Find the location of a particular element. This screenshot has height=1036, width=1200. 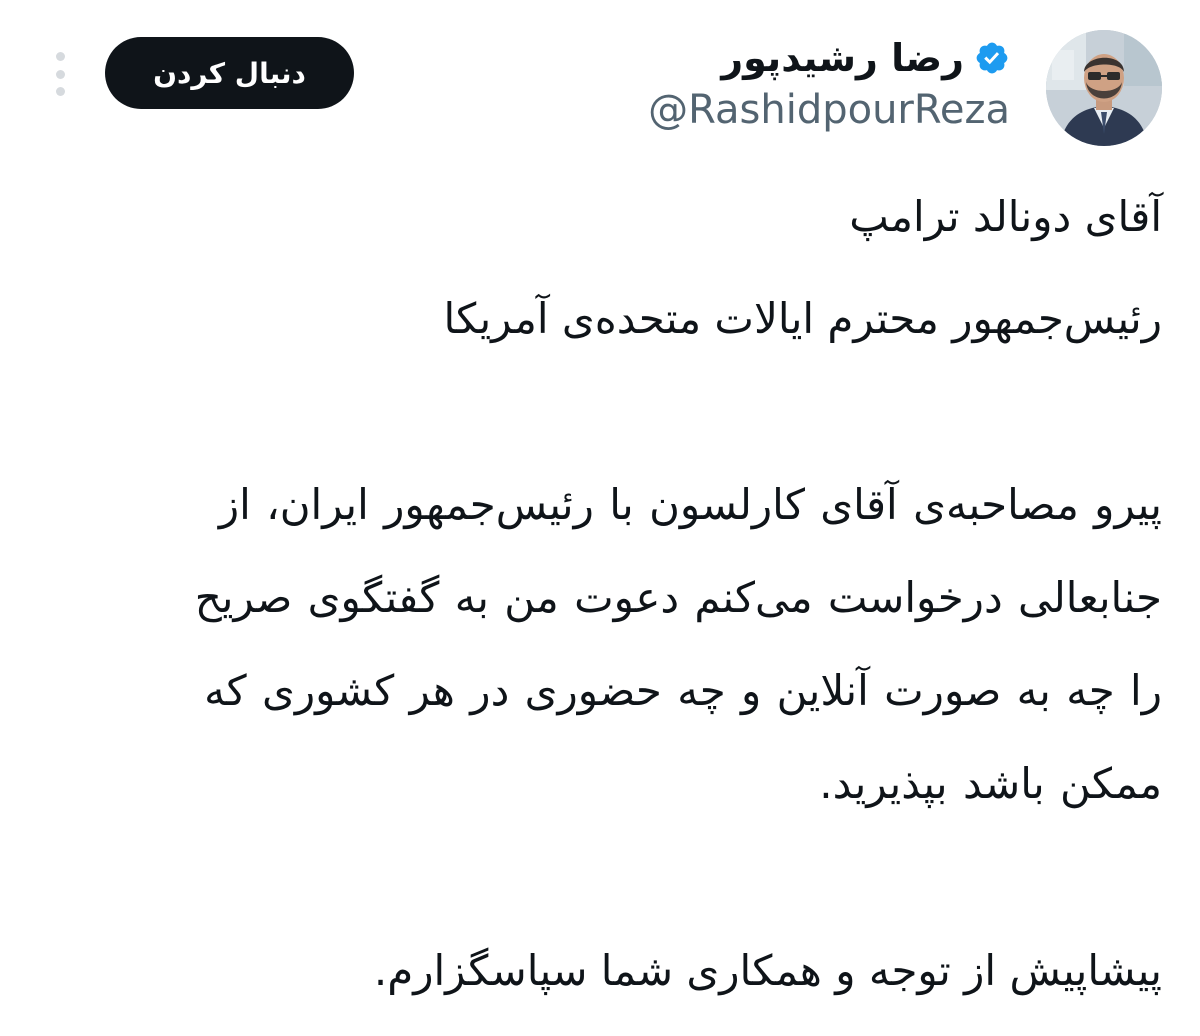

avatar-image is located at coordinates (1104, 88).